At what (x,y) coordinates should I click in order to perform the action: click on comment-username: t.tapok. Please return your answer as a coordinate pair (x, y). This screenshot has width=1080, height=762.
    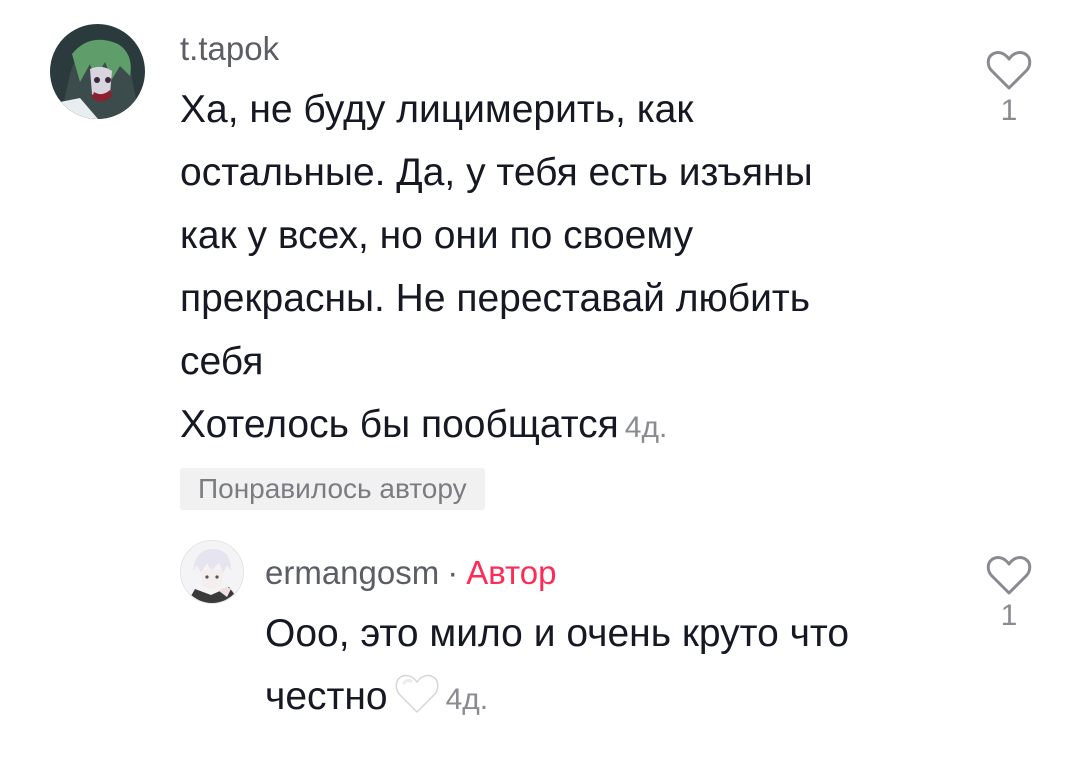
    Looking at the image, I should click on (229, 48).